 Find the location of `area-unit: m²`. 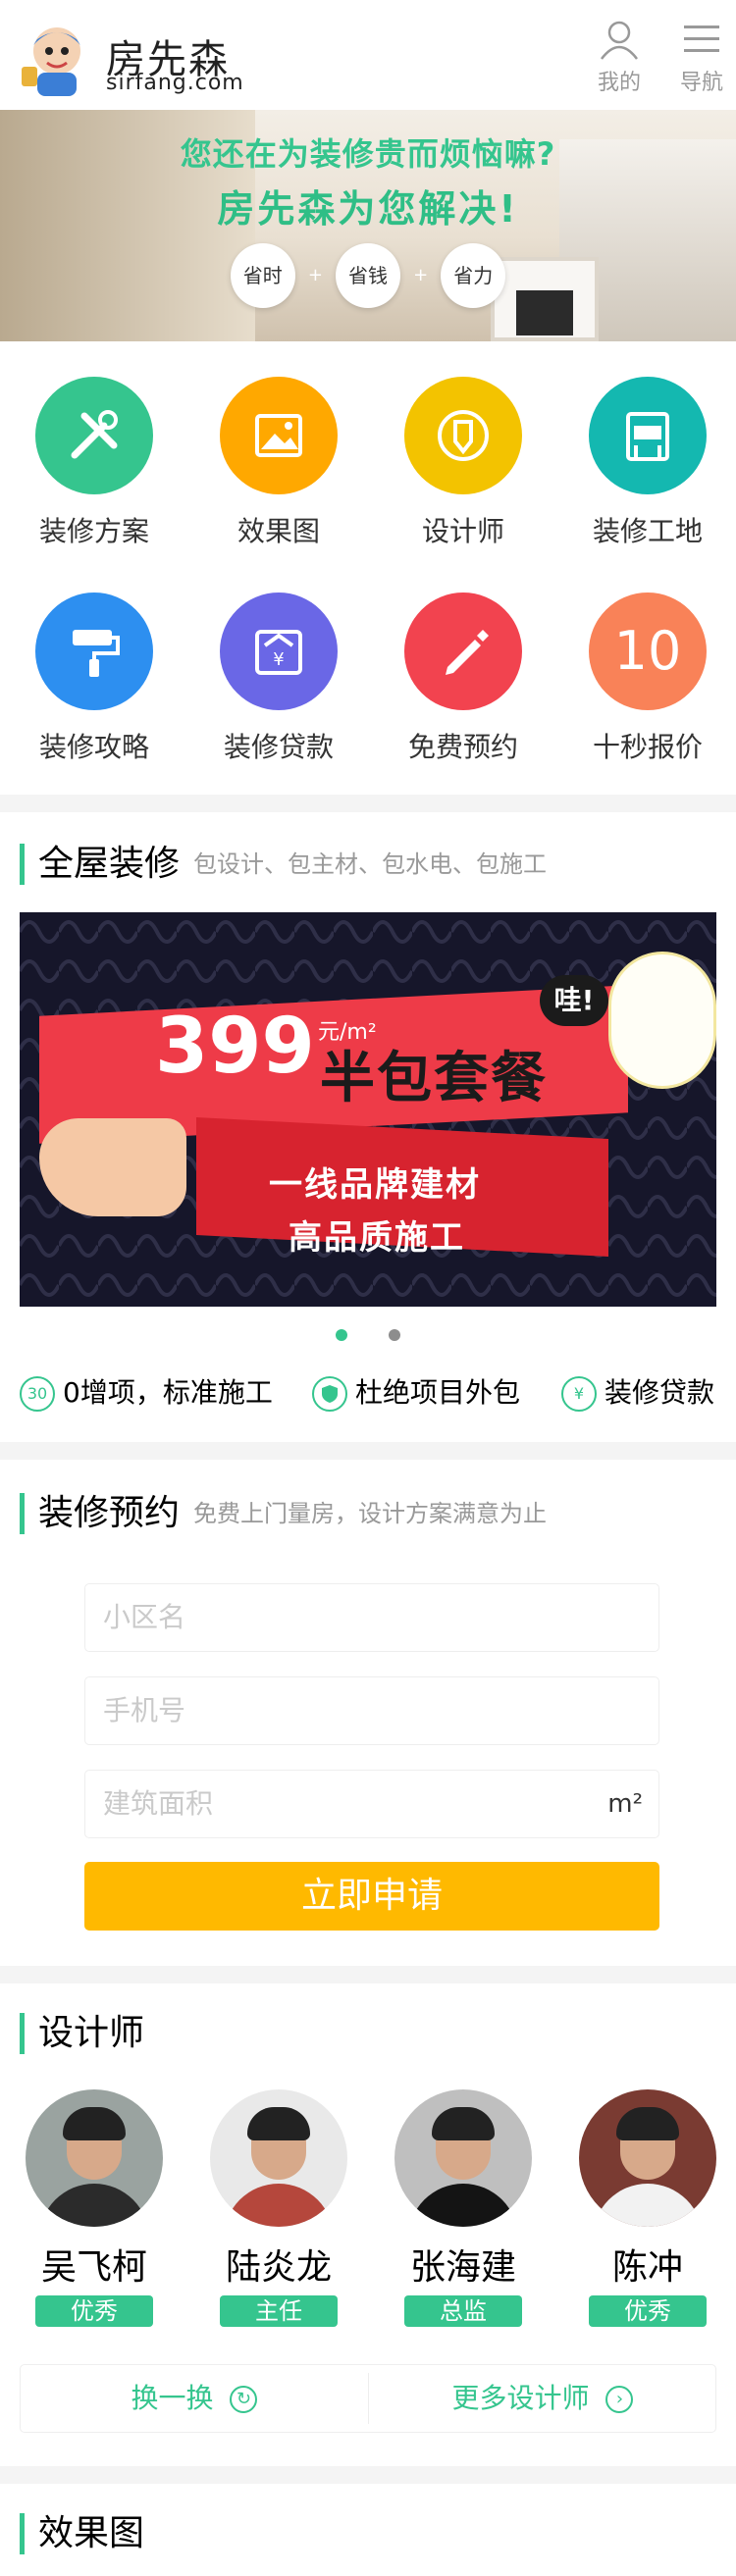

area-unit: m² is located at coordinates (625, 1804).